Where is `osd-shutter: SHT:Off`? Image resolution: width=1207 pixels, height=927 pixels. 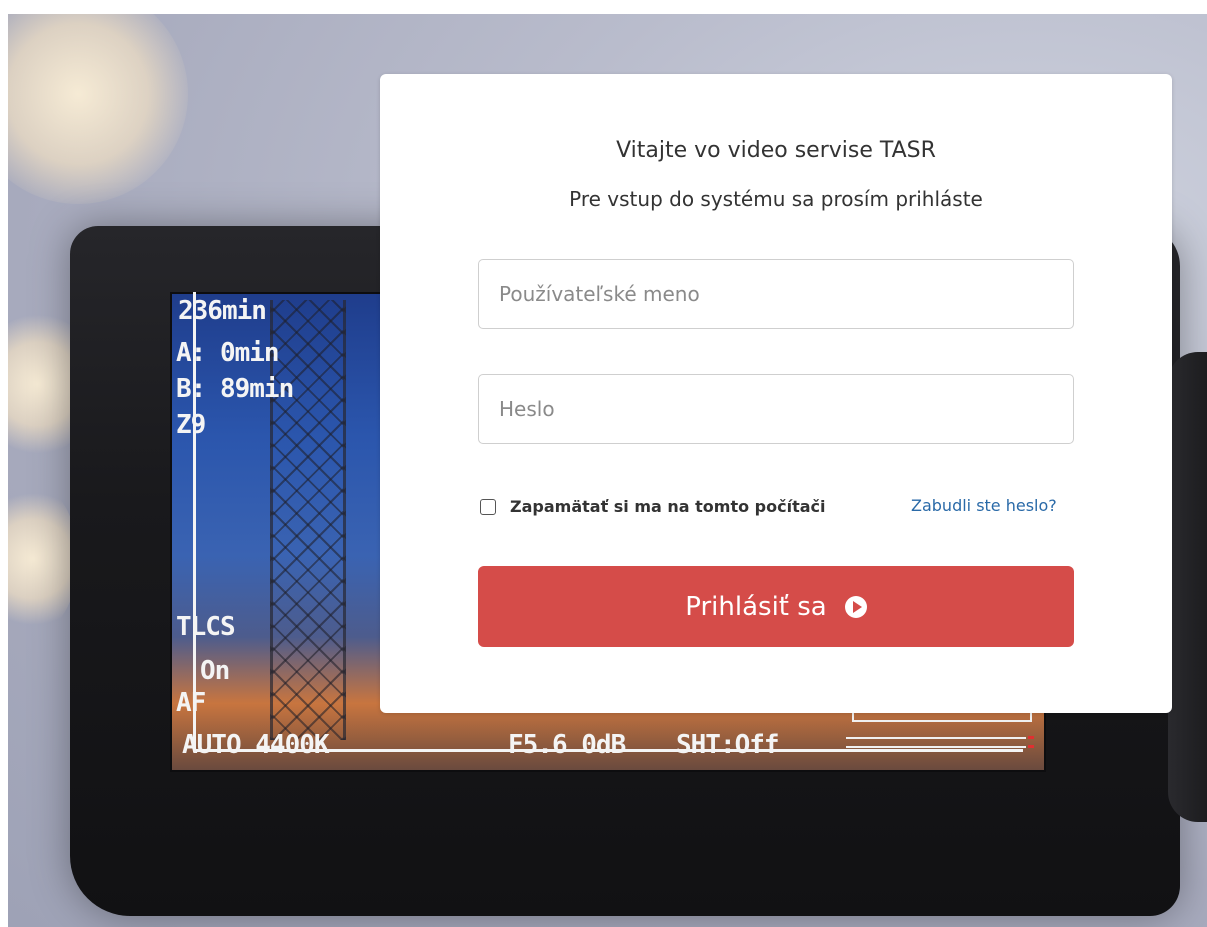 osd-shutter: SHT:Off is located at coordinates (728, 745).